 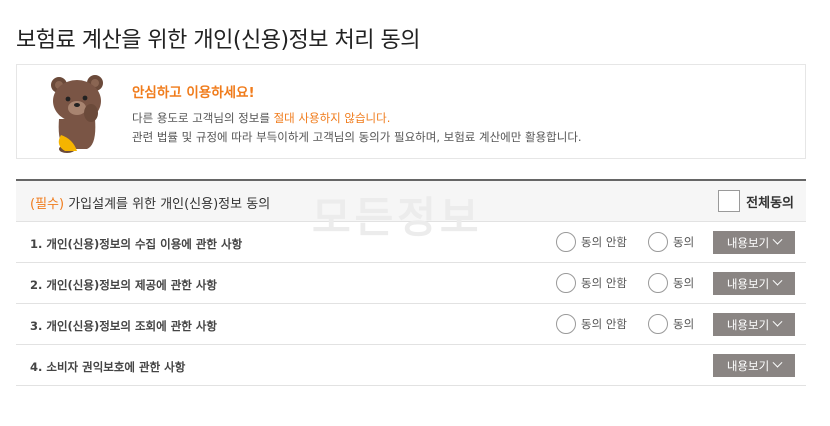 I want to click on consent-row: 3. 개인(신용)정보의 조회에 관한 사항 동의 안함 동의 내용보기, so click(x=411, y=324).